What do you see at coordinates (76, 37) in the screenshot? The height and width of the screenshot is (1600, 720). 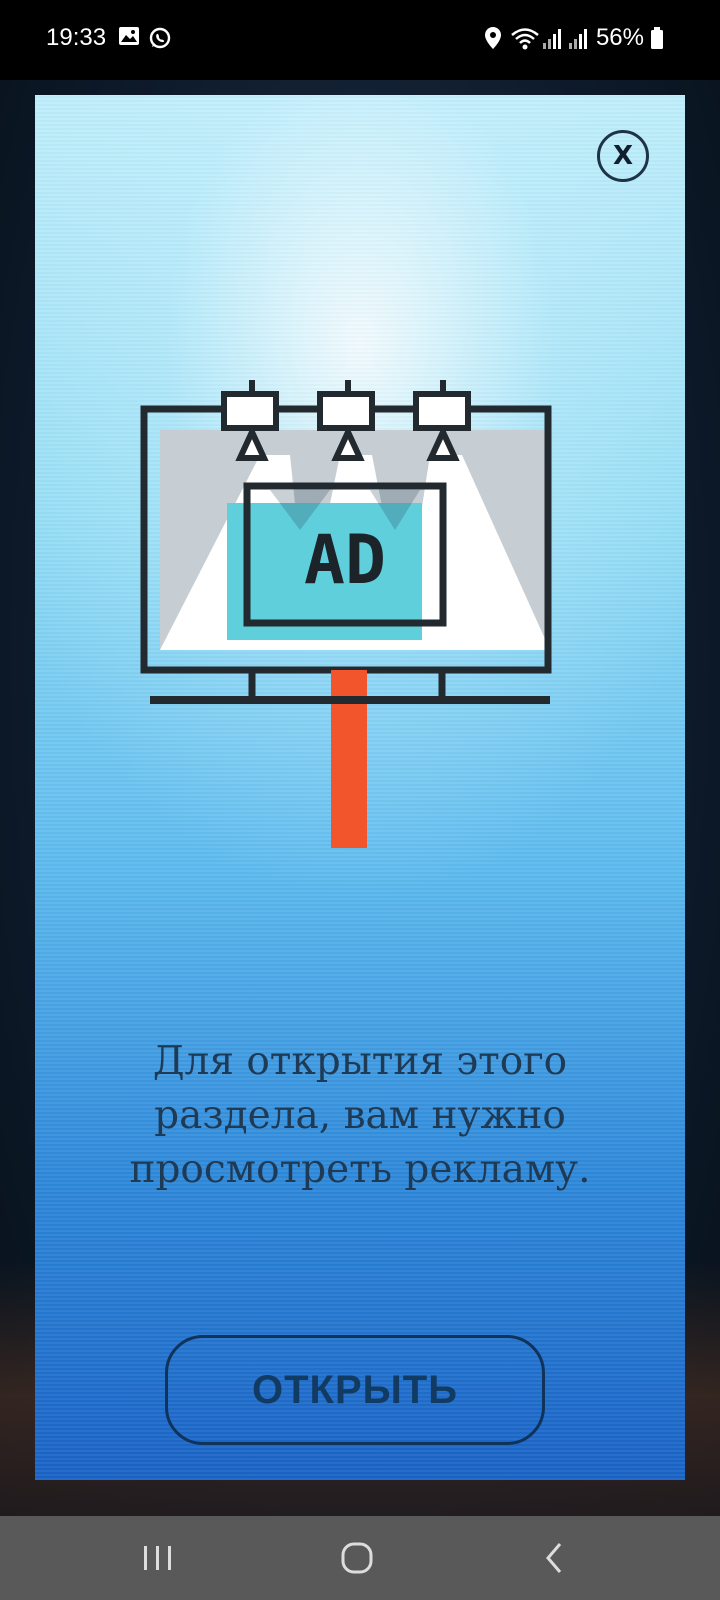 I see `status-time: 19:33` at bounding box center [76, 37].